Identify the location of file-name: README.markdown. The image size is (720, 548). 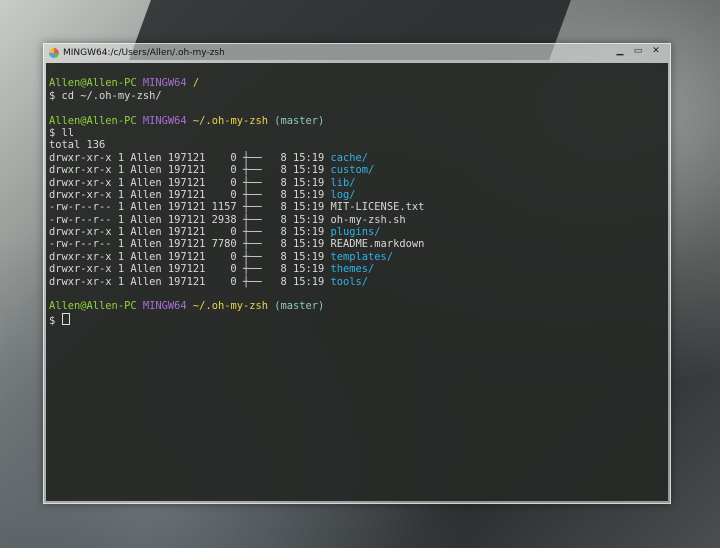
(377, 244).